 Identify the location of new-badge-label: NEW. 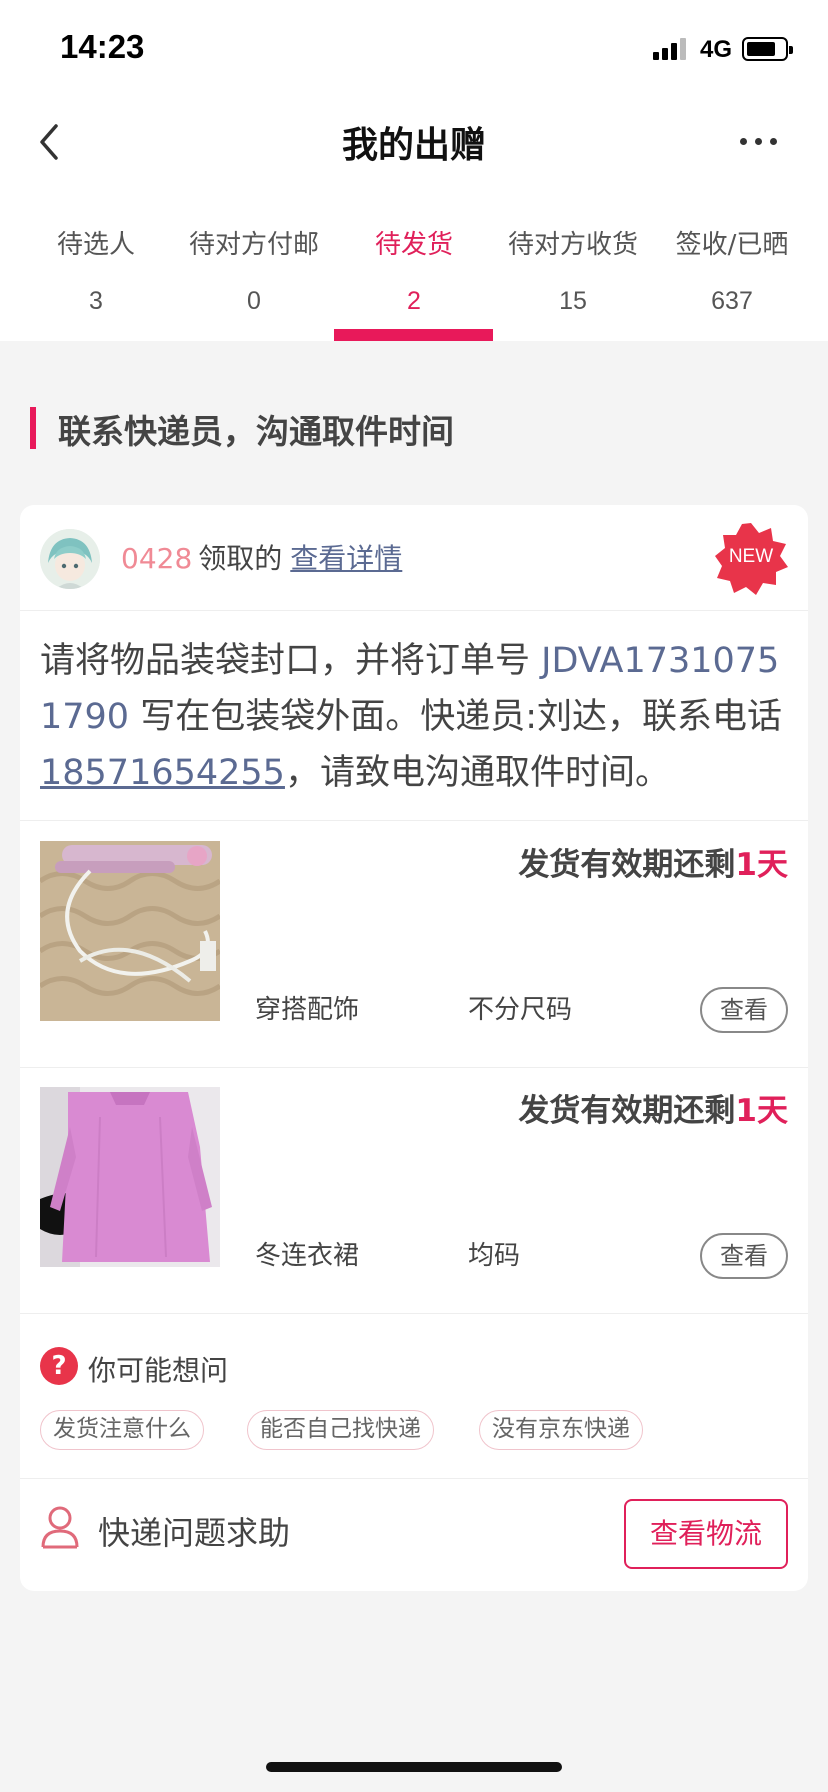
(751, 556).